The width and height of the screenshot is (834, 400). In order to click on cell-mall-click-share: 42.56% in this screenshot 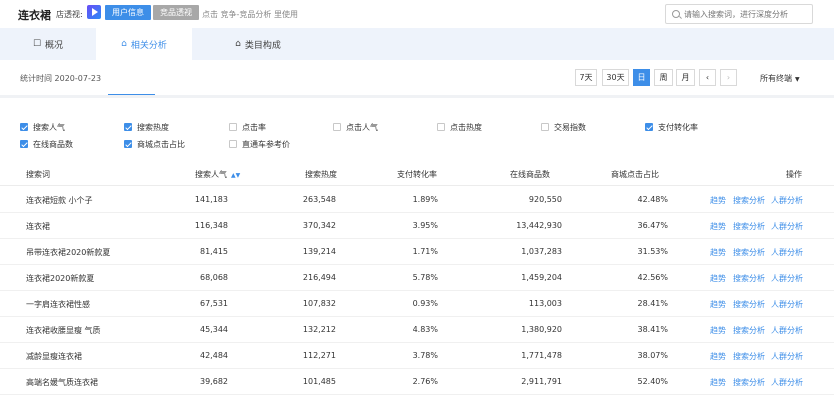, I will do `click(652, 277)`.